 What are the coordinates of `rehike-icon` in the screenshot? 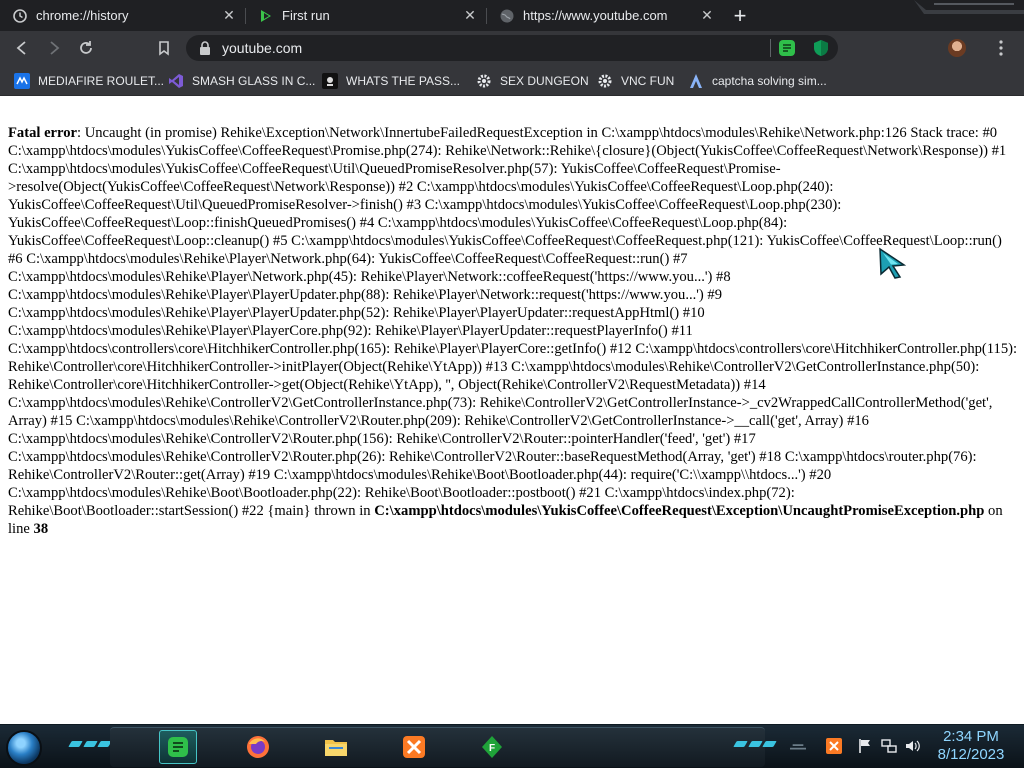 It's located at (266, 16).